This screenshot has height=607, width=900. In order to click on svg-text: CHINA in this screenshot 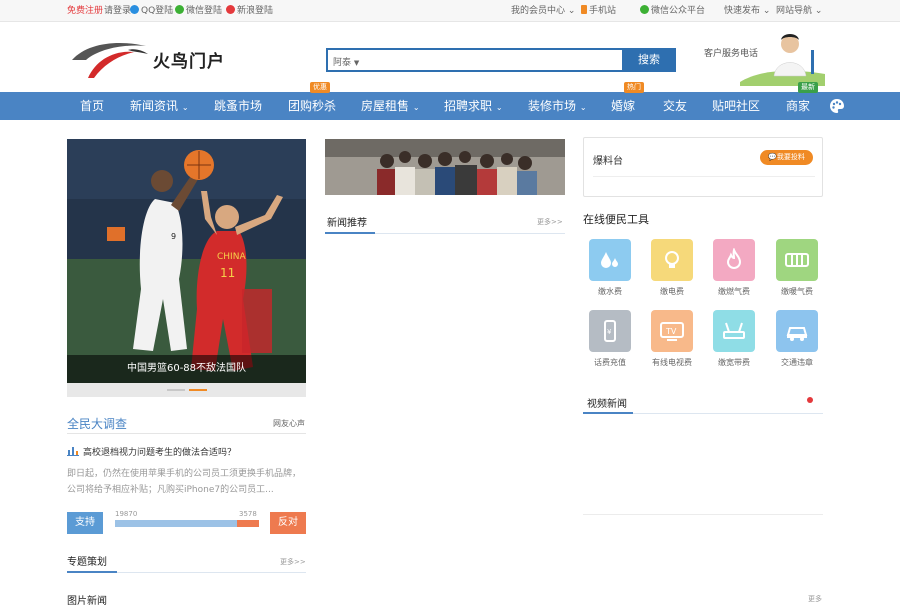, I will do `click(231, 257)`.